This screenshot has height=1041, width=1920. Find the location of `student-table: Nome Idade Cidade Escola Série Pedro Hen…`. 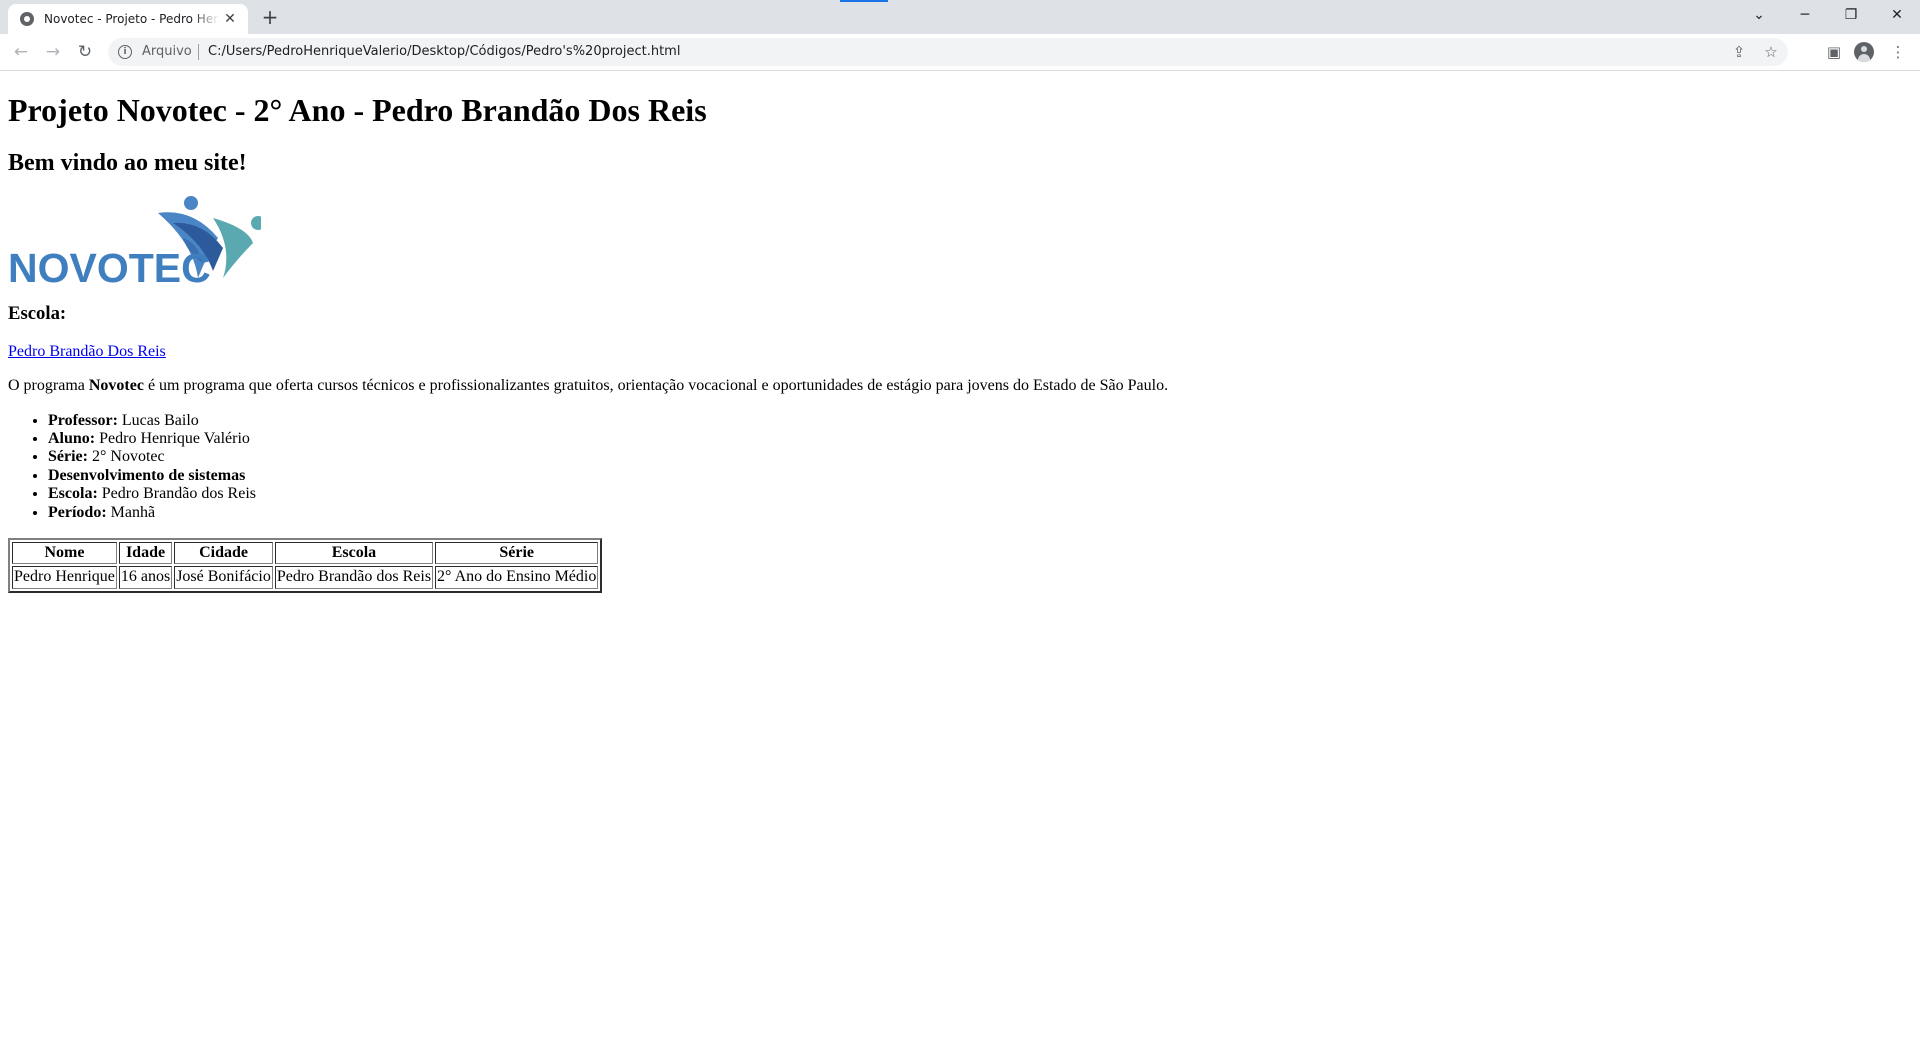

student-table: Nome Idade Cidade Escola Série Pedro Hen… is located at coordinates (305, 565).